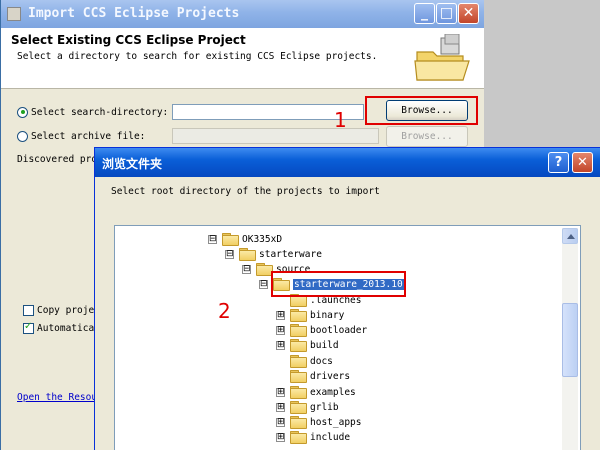 The width and height of the screenshot is (600, 450). I want to click on tree-label: build, so click(324, 345).